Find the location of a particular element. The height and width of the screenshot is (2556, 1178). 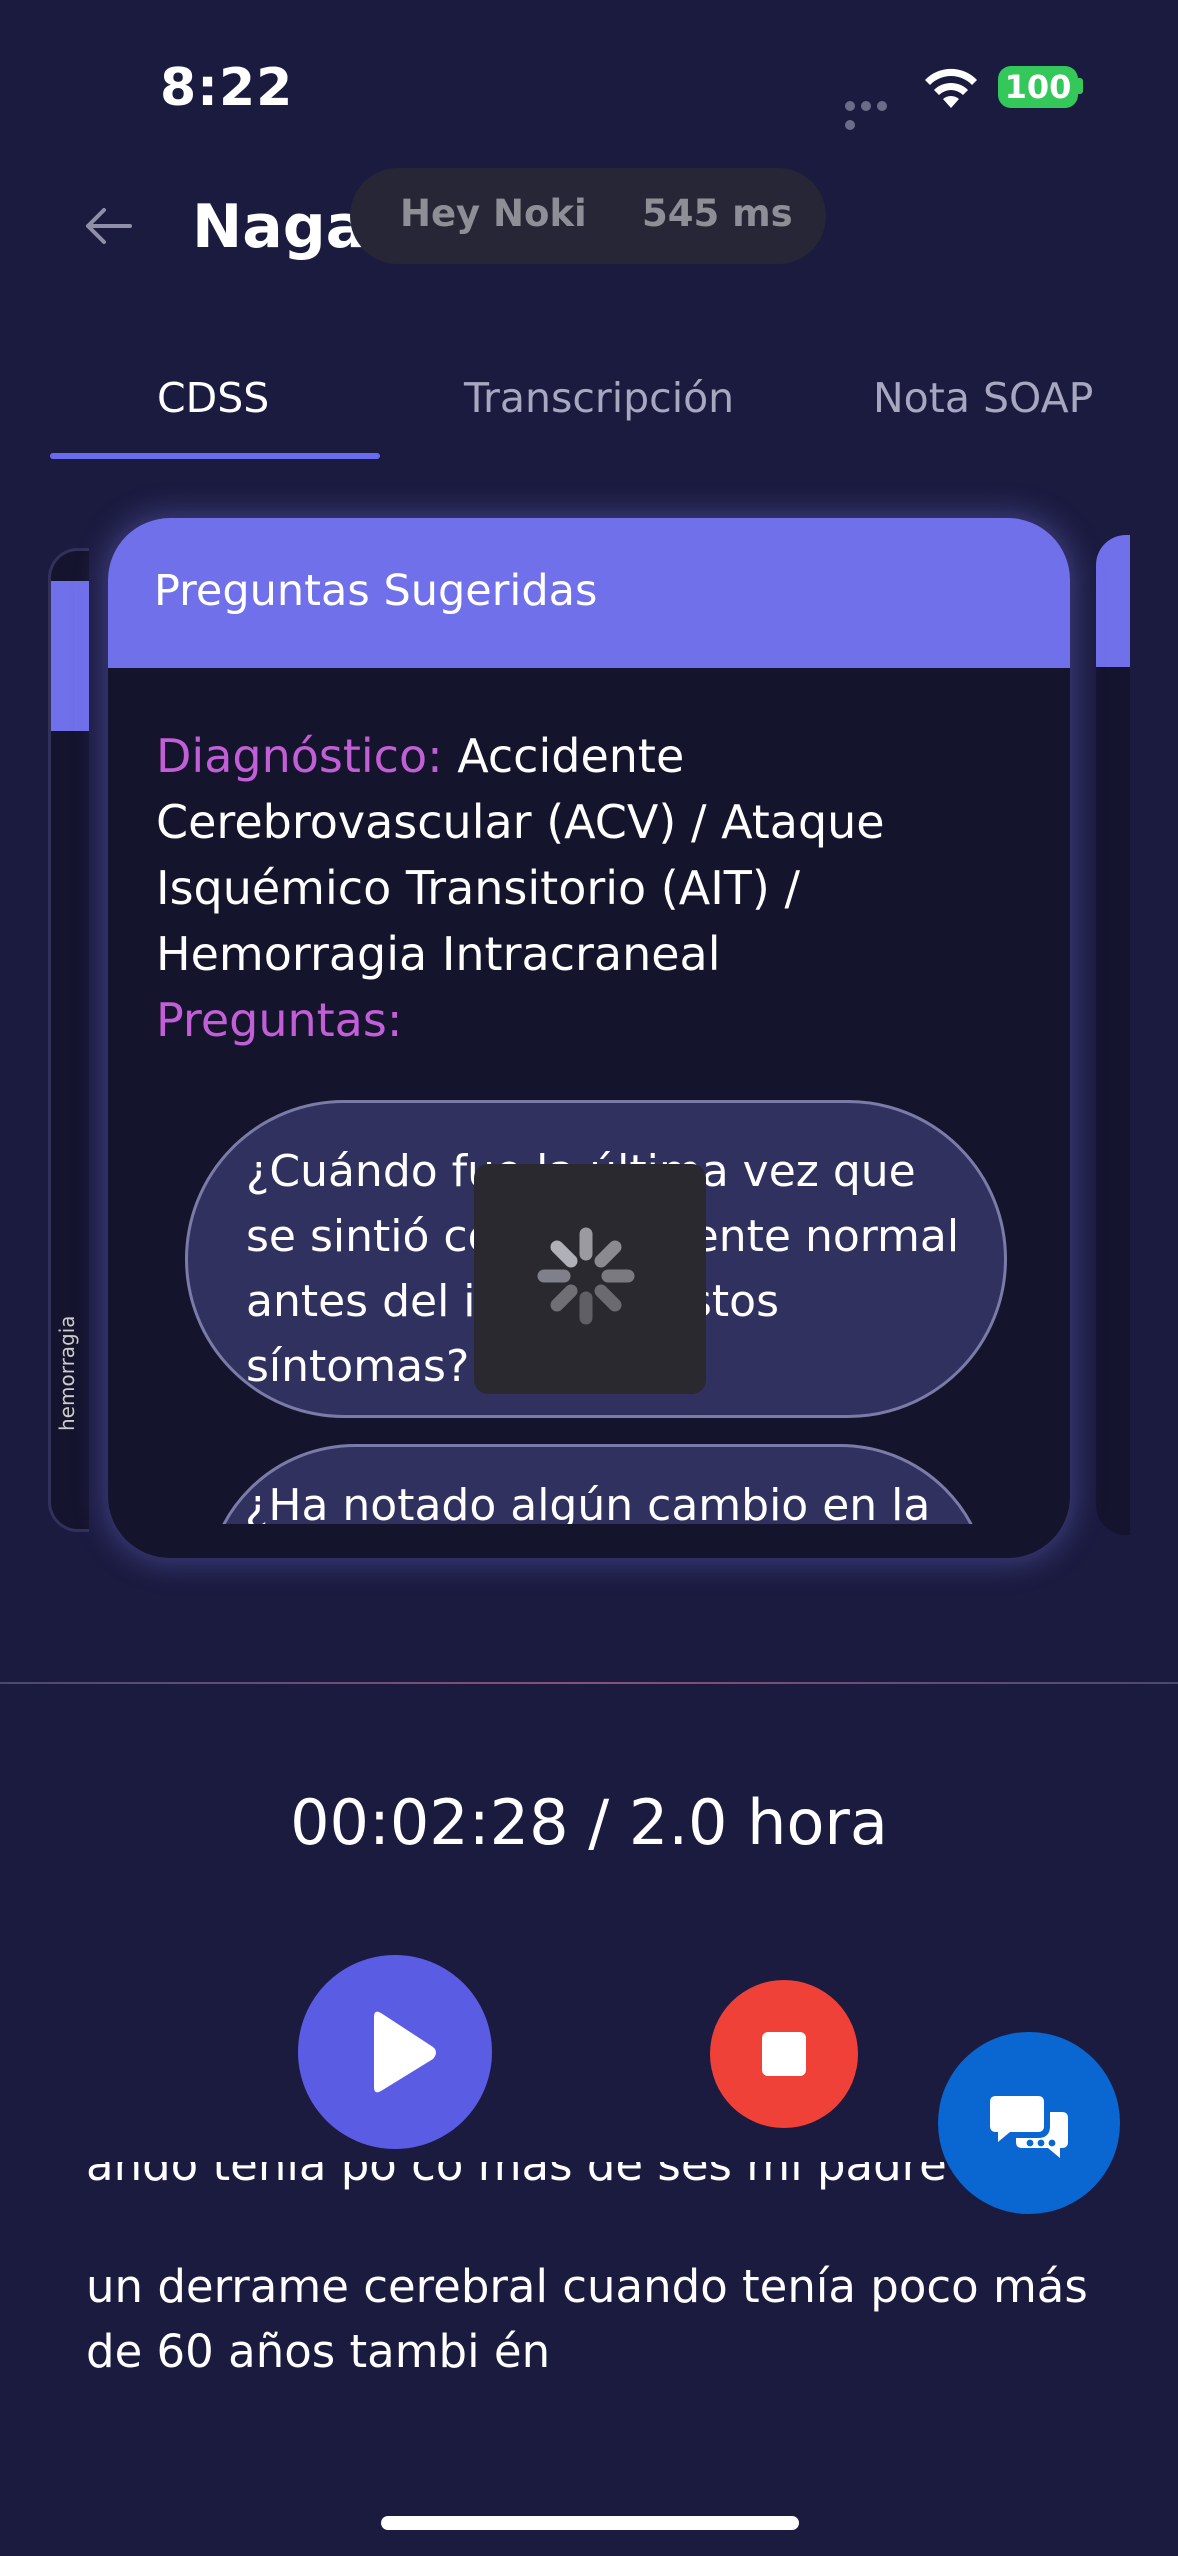

diagnosis-label: Diagnóstico: is located at coordinates (299, 756).